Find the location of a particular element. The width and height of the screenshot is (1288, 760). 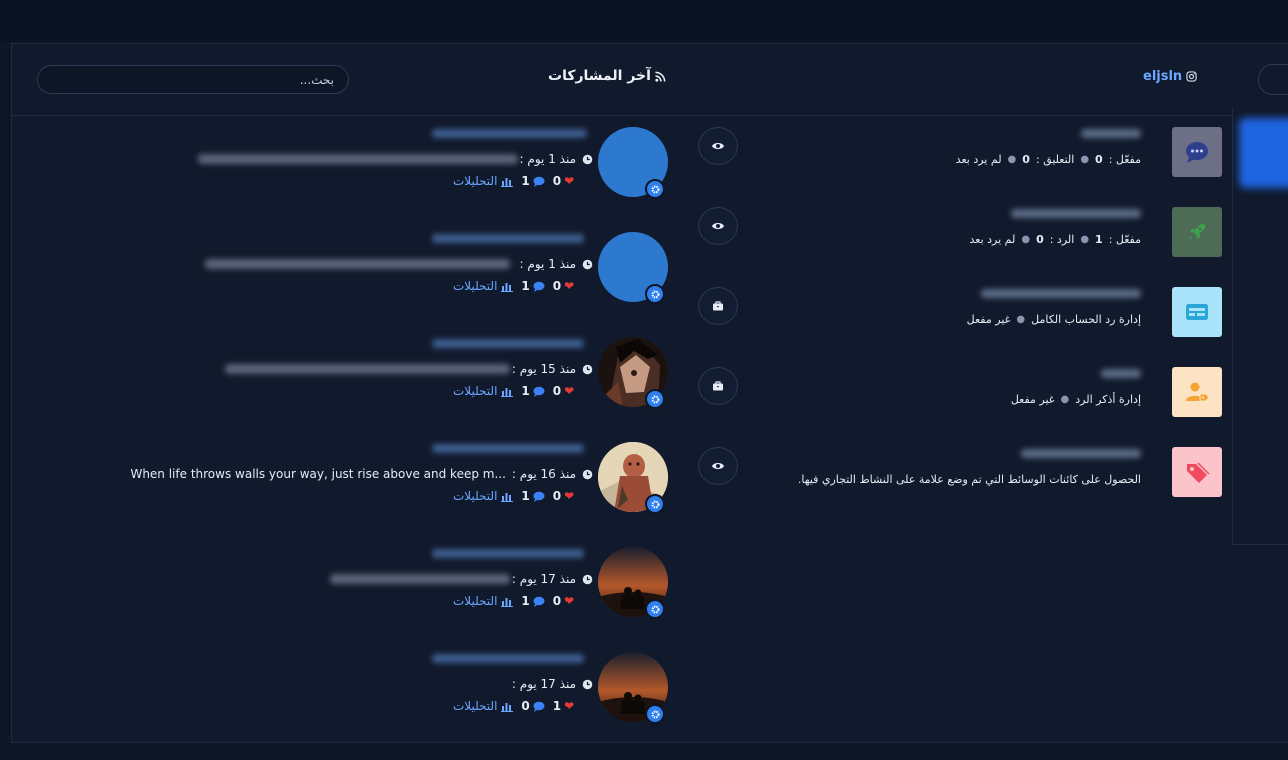

post-item: منذ 17 يوم : ❤ 0 1 التحليلات is located at coordinates (340, 597).